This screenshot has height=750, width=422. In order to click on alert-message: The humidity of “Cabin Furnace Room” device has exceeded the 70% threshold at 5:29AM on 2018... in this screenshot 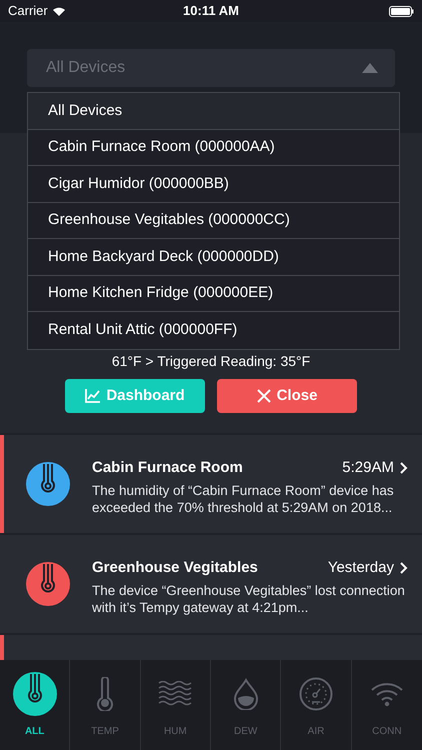, I will do `click(243, 499)`.